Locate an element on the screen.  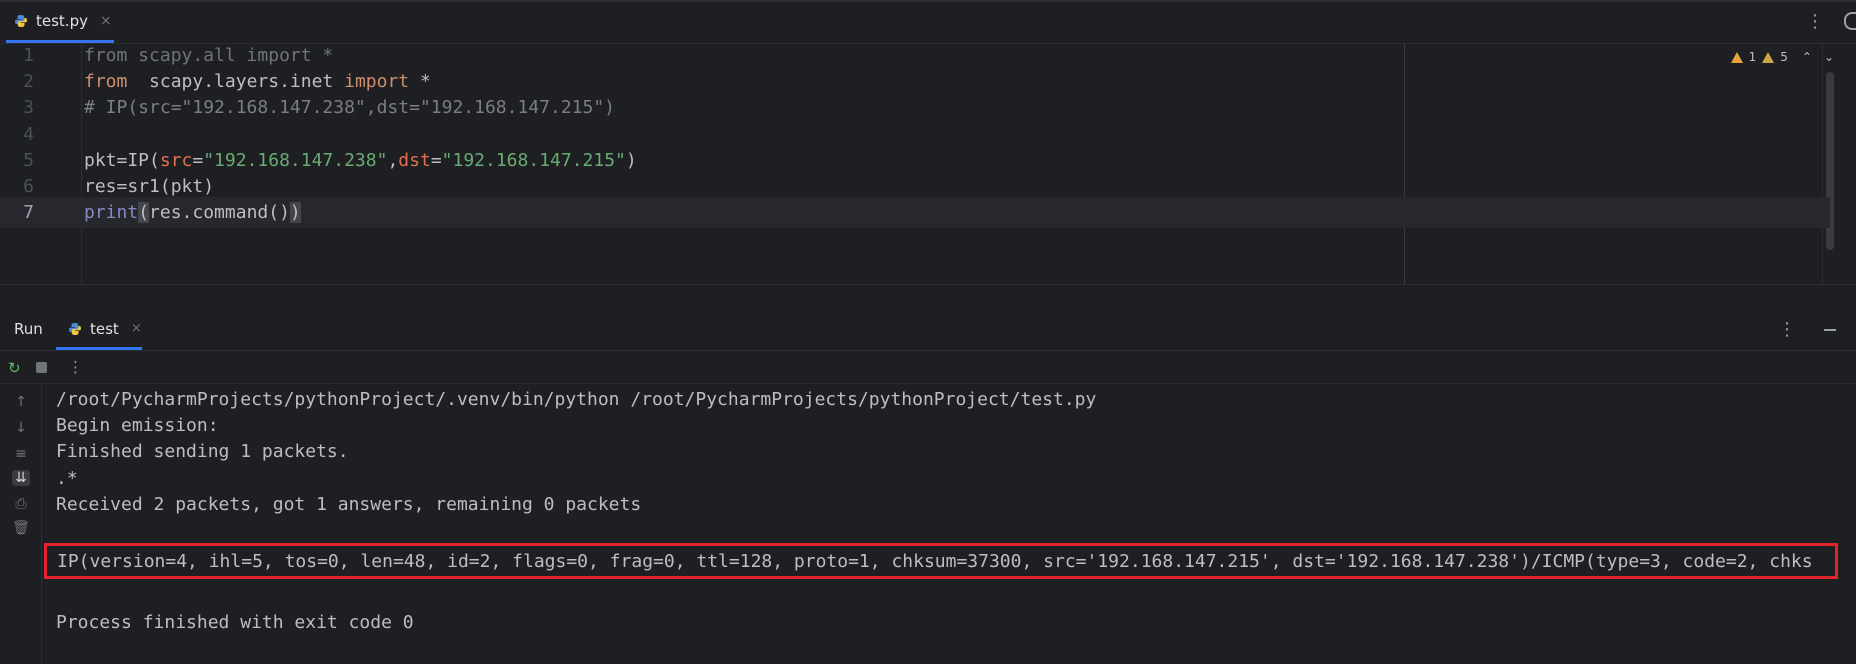
soft-wrap-icon: ≡ is located at coordinates (21, 454).